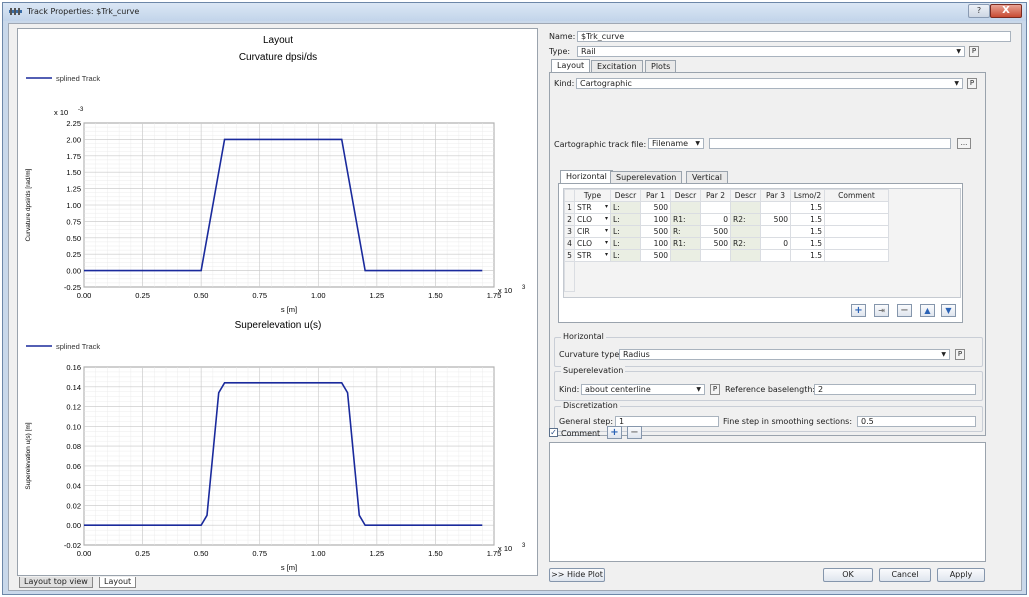 This screenshot has width=1029, height=597. I want to click on y-tick-label: 0.04, so click(73, 486).